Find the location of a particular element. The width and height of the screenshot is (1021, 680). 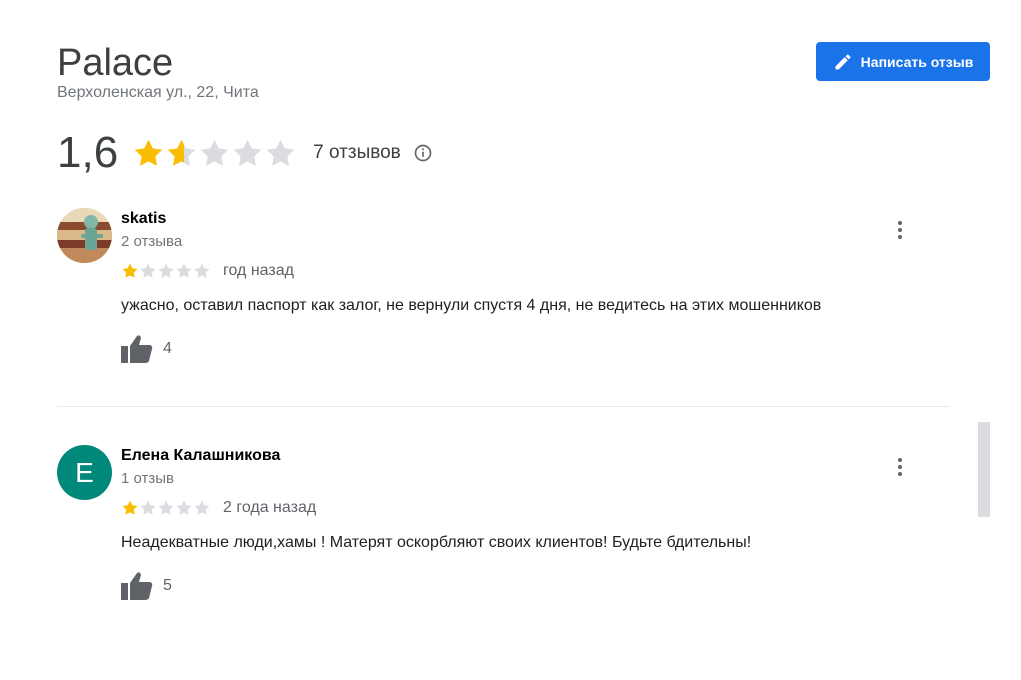

like-control: 4 is located at coordinates (535, 349).